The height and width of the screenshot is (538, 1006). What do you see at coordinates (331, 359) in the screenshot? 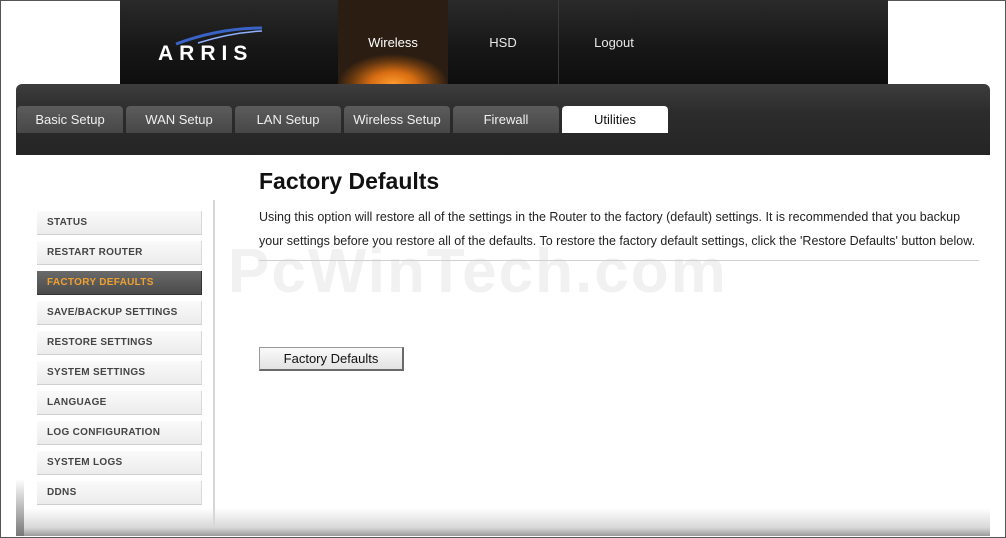
I see `factory-defaults-button: Factory Defaults` at bounding box center [331, 359].